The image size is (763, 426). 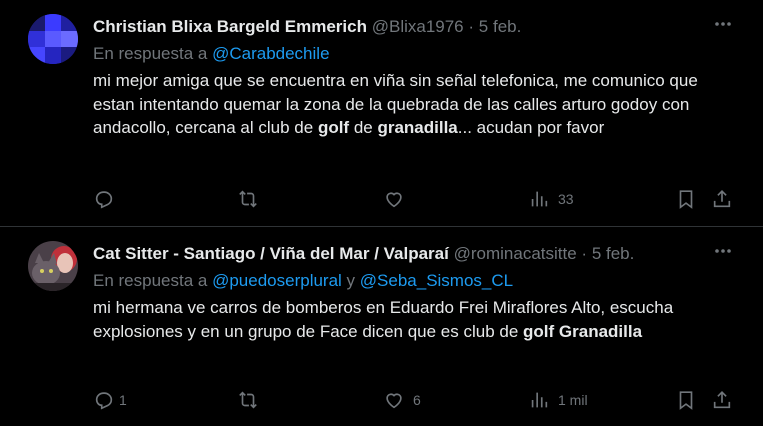 What do you see at coordinates (551, 199) in the screenshot?
I see `views-button: 33` at bounding box center [551, 199].